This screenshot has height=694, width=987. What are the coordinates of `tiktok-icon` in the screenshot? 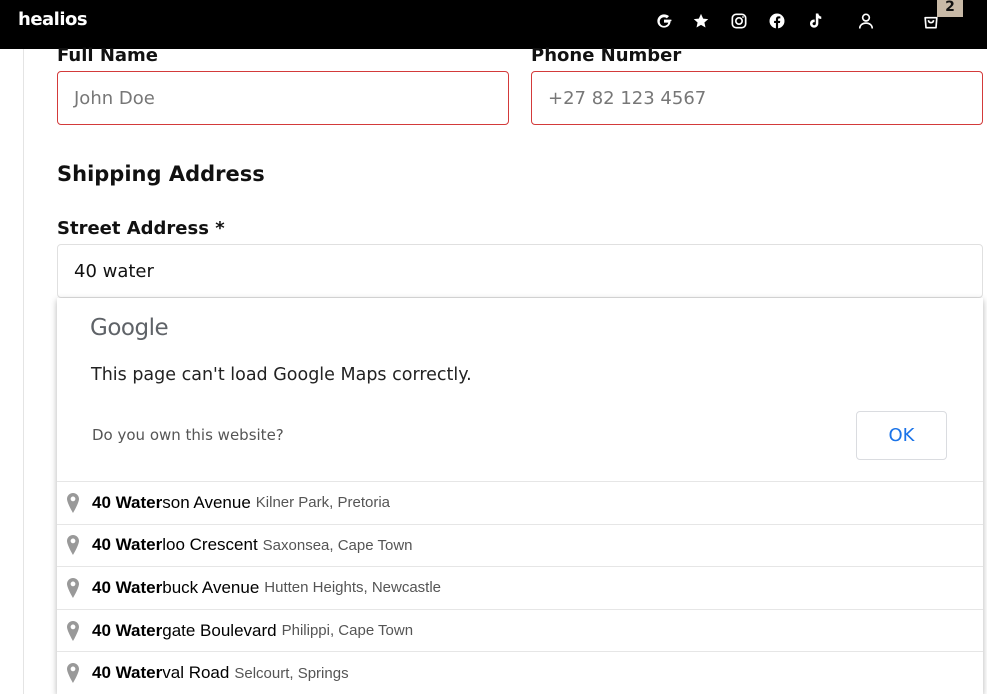 It's located at (815, 21).